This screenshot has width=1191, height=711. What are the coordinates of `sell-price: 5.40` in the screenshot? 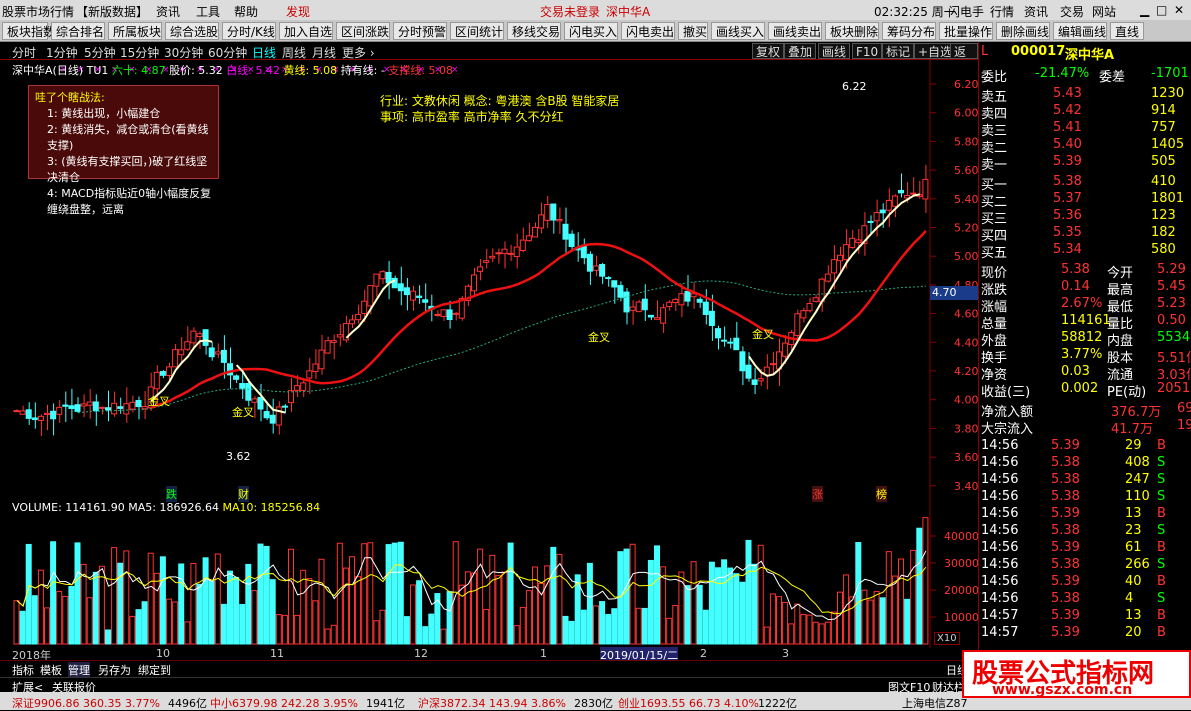 It's located at (1067, 144).